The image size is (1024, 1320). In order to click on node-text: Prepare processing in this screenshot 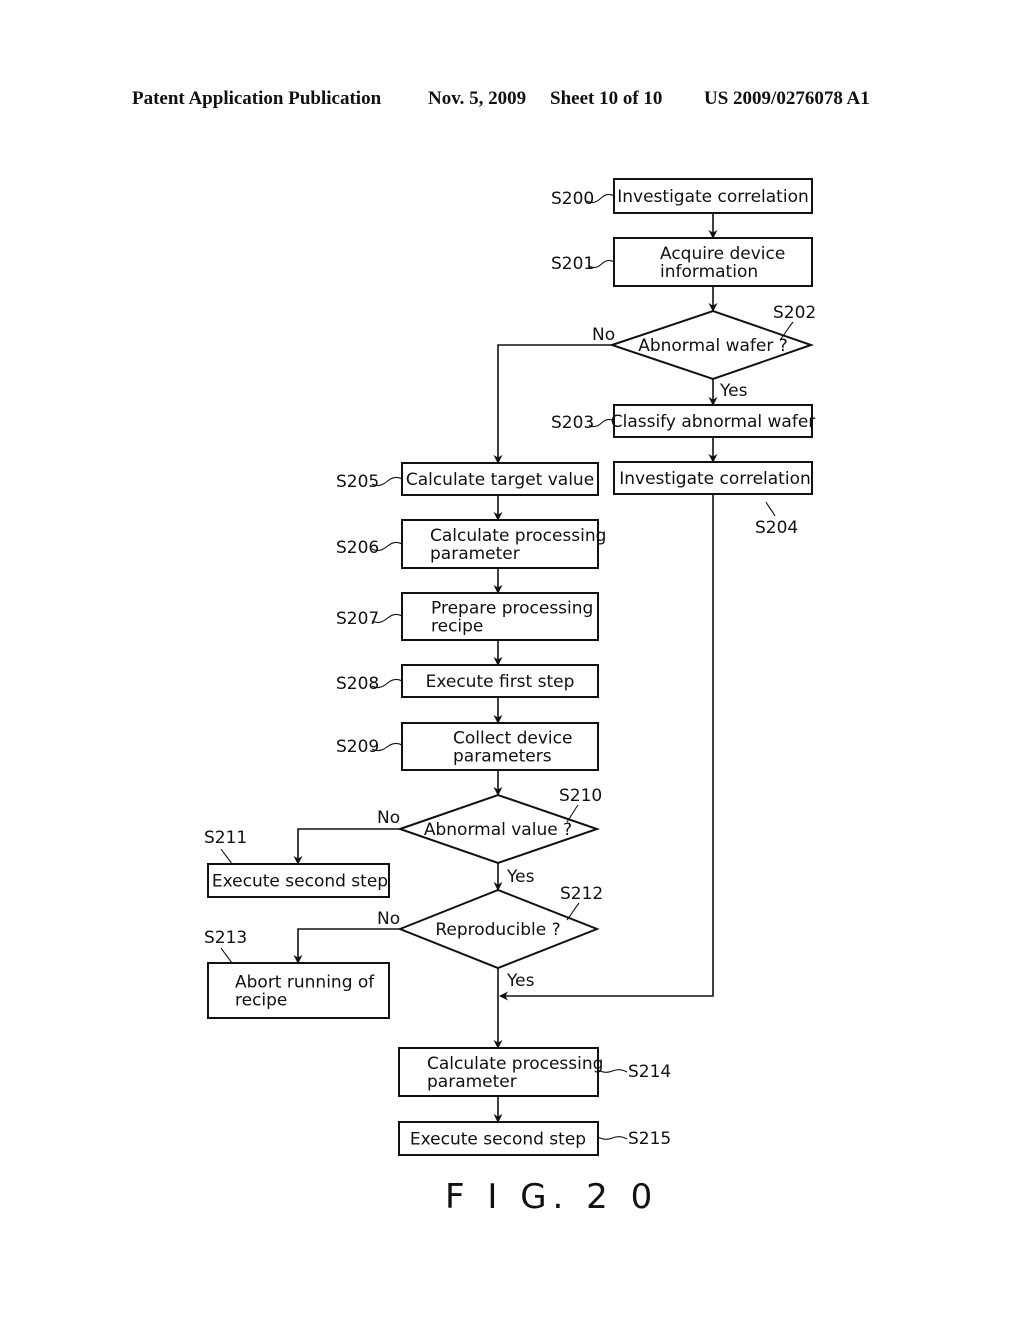, I will do `click(512, 609)`.